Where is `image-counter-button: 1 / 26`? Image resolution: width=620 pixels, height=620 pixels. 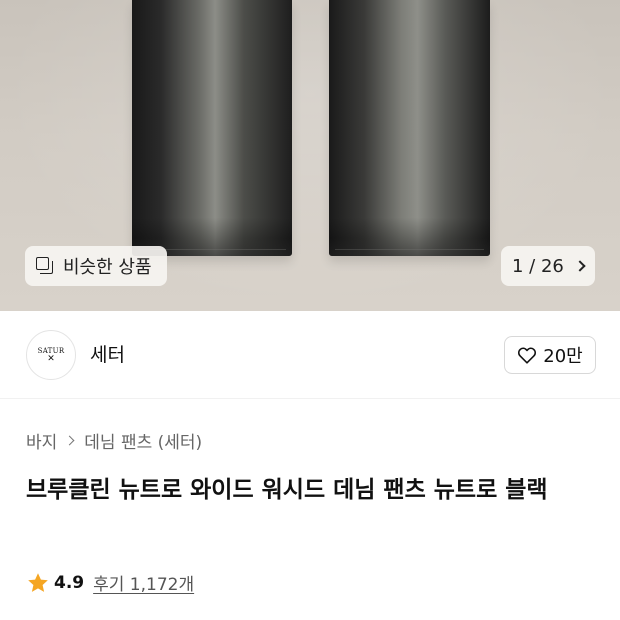
image-counter-button: 1 / 26 is located at coordinates (548, 266).